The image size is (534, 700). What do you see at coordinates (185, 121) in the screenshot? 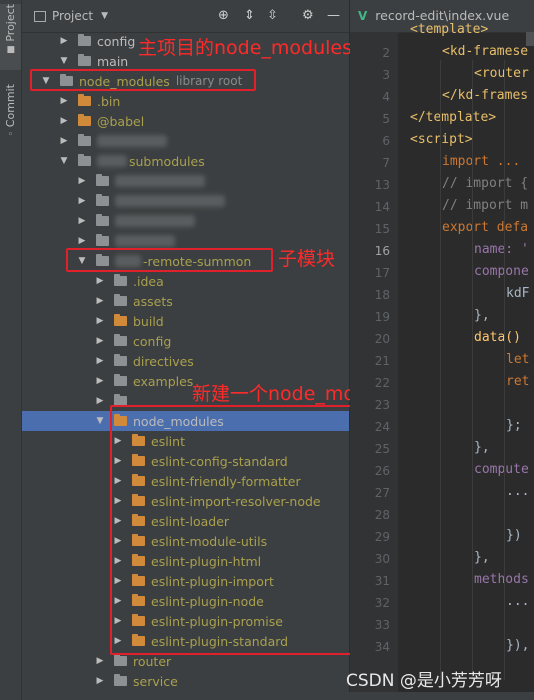
I see `tree-row: ▶ @babel` at bounding box center [185, 121].